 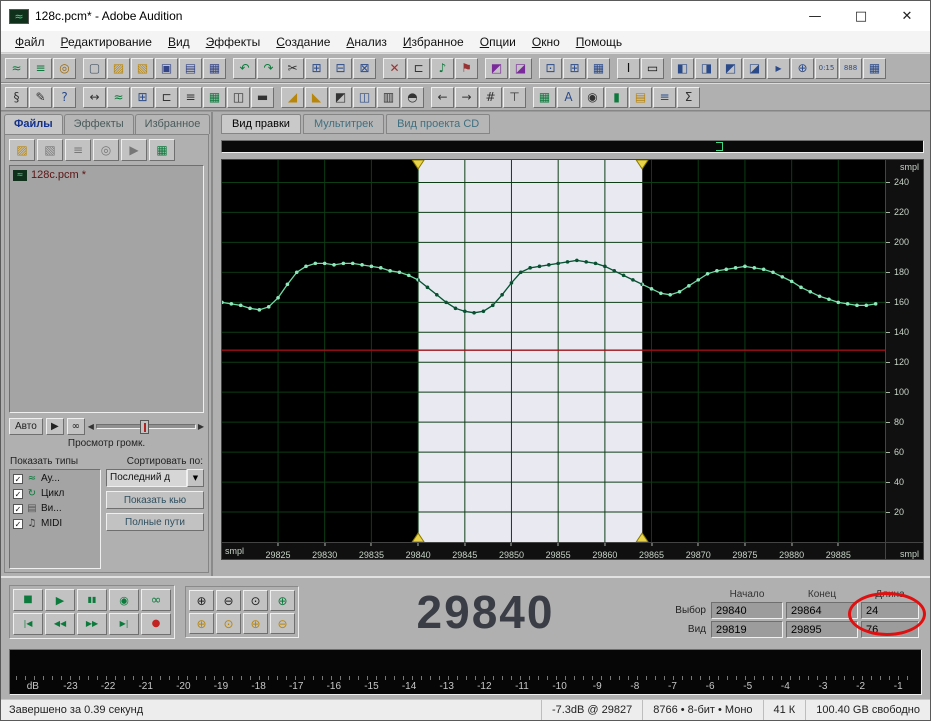 What do you see at coordinates (179, 42) in the screenshot?
I see `menu-view: Вид` at bounding box center [179, 42].